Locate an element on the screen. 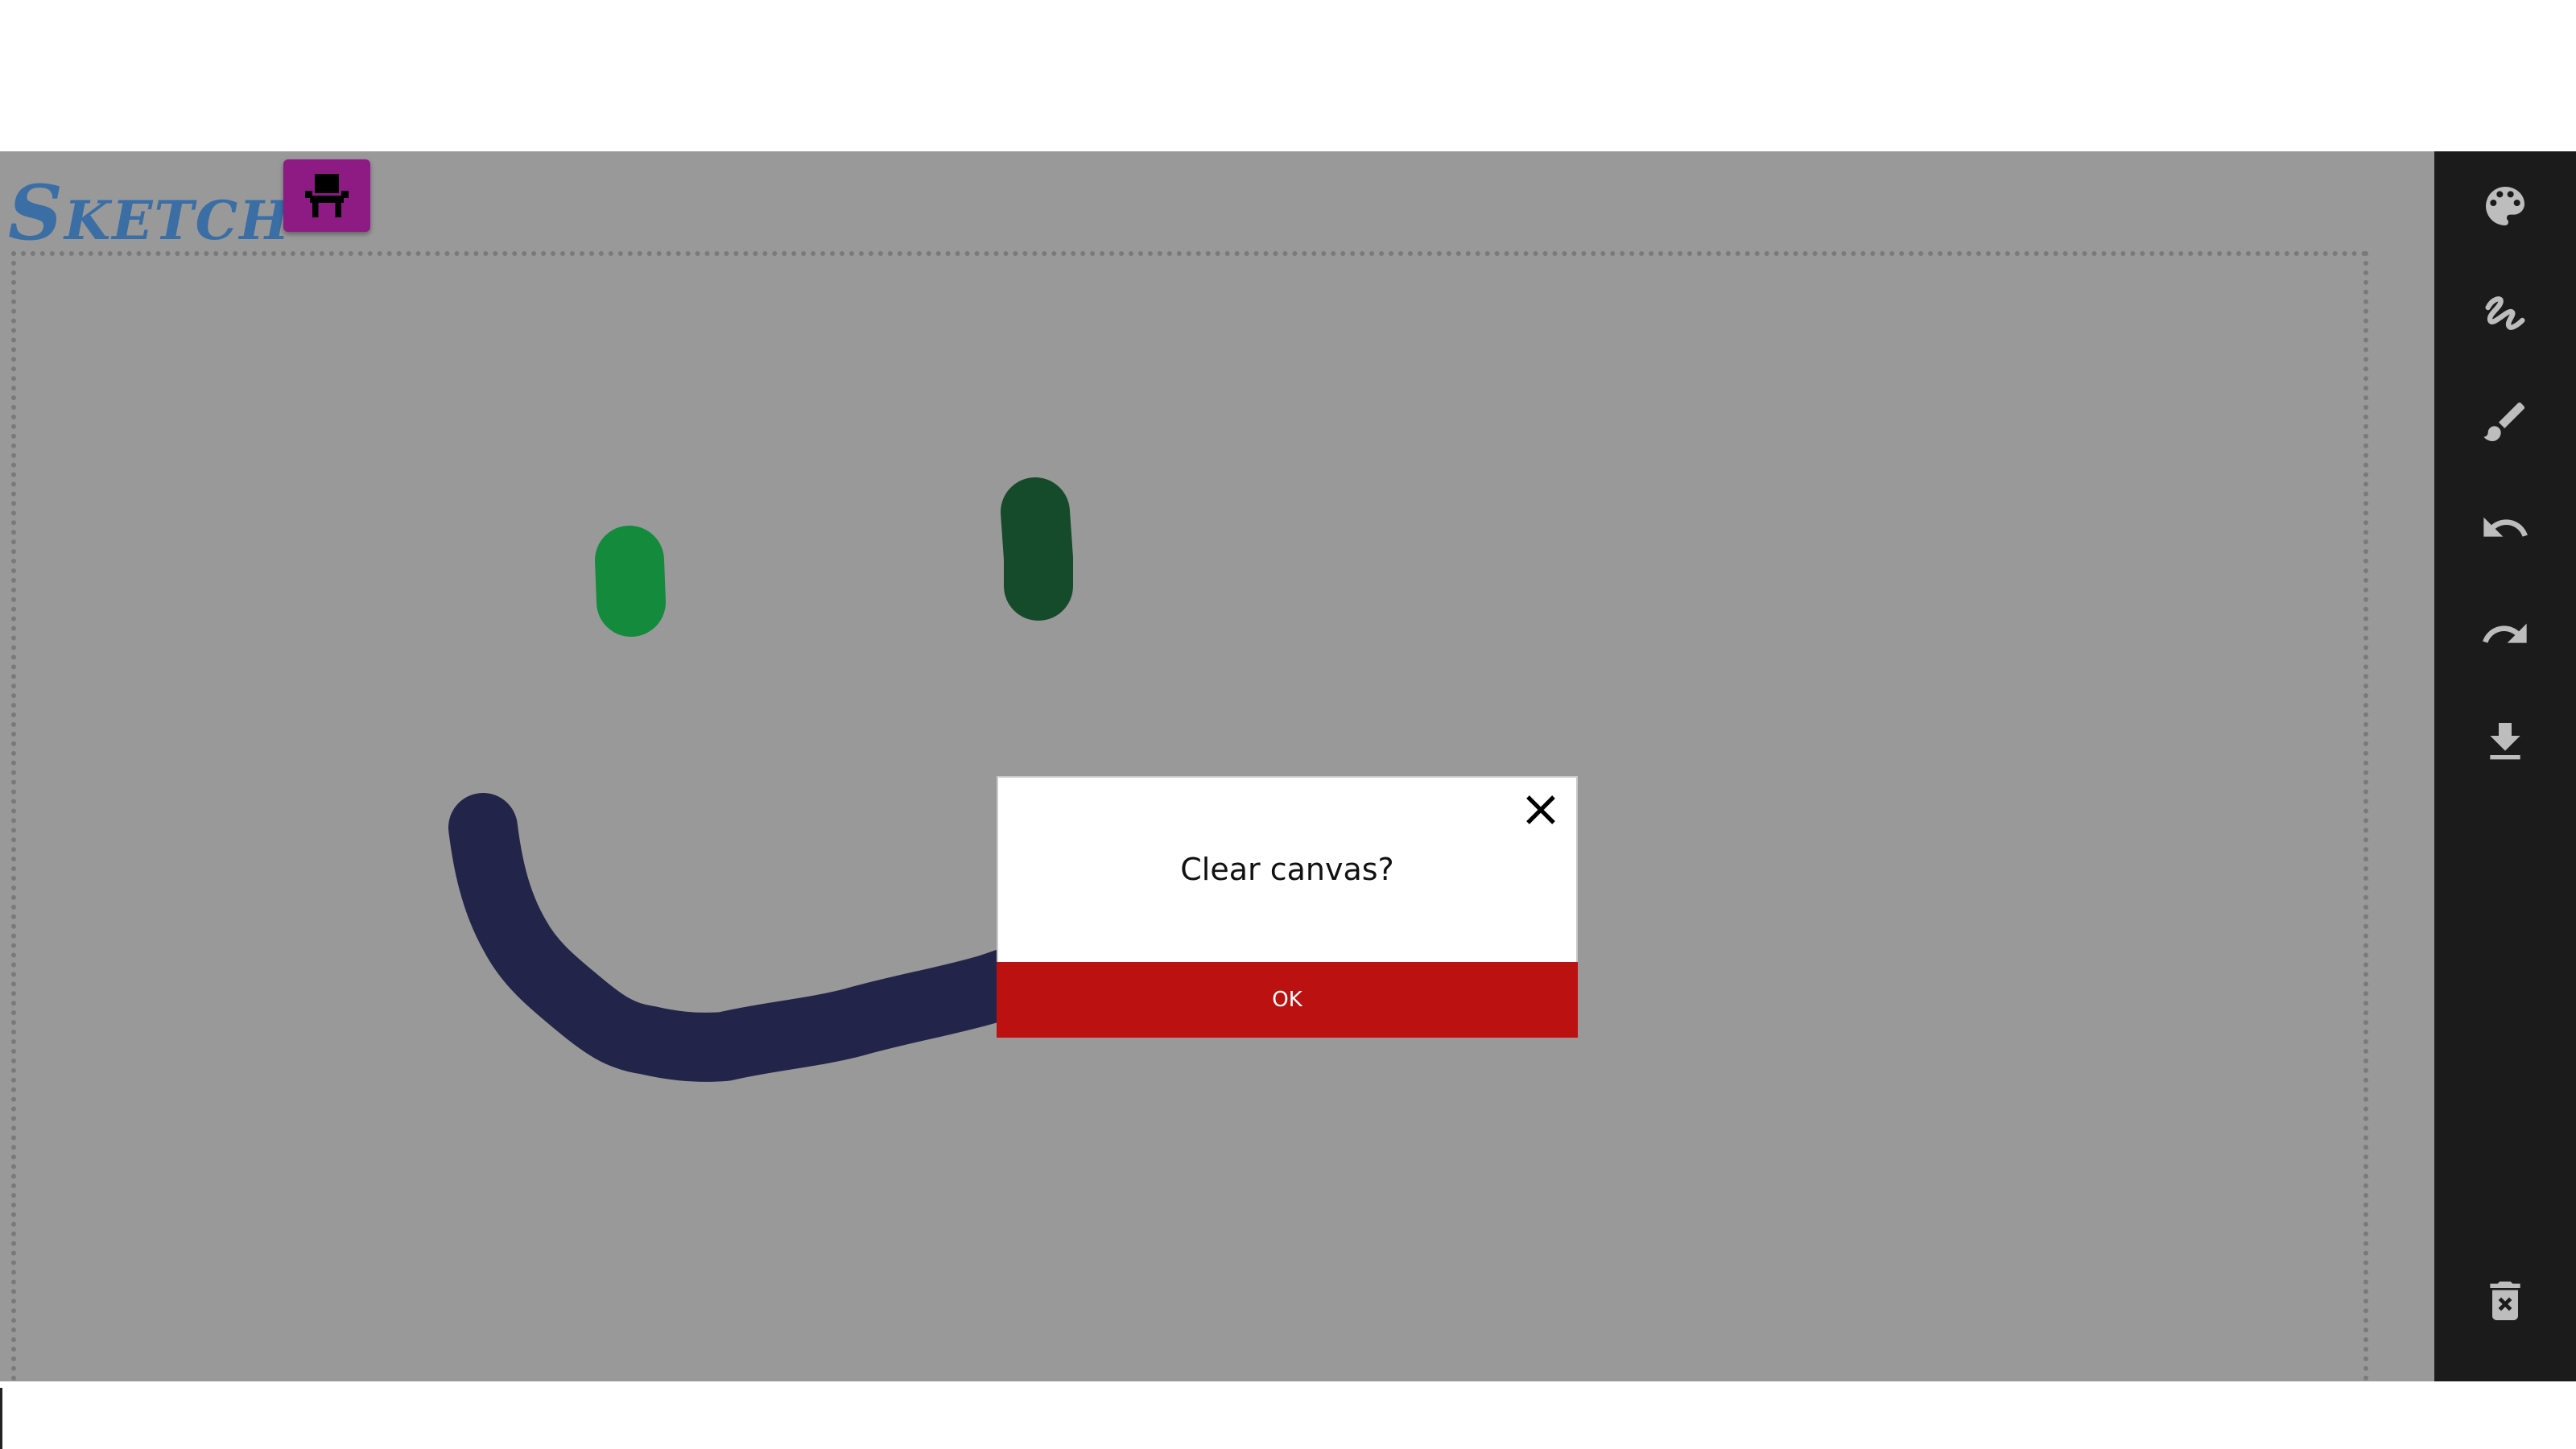 The height and width of the screenshot is (1449, 2576). left-eye-stroke is located at coordinates (630, 581).